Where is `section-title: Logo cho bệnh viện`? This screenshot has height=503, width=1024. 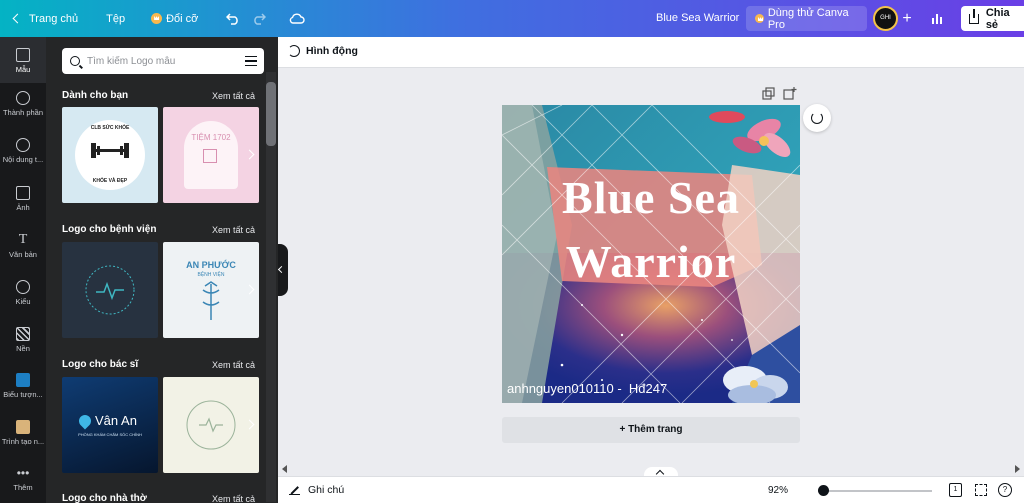 section-title: Logo cho bệnh viện is located at coordinates (109, 229).